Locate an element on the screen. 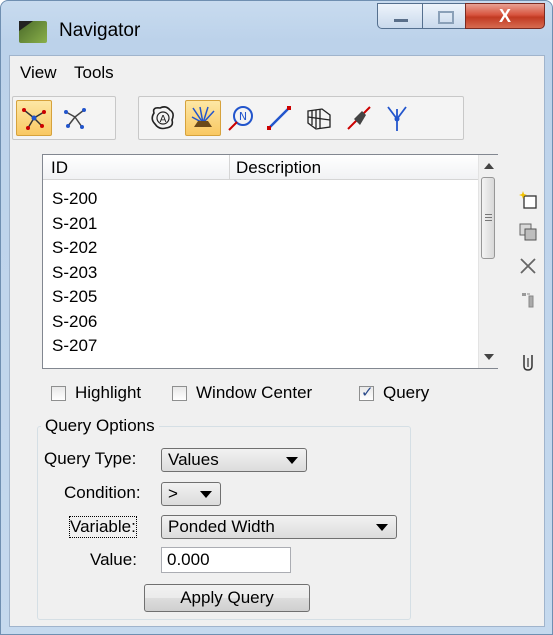 The image size is (553, 635). list-item: S-200 is located at coordinates (74, 199).